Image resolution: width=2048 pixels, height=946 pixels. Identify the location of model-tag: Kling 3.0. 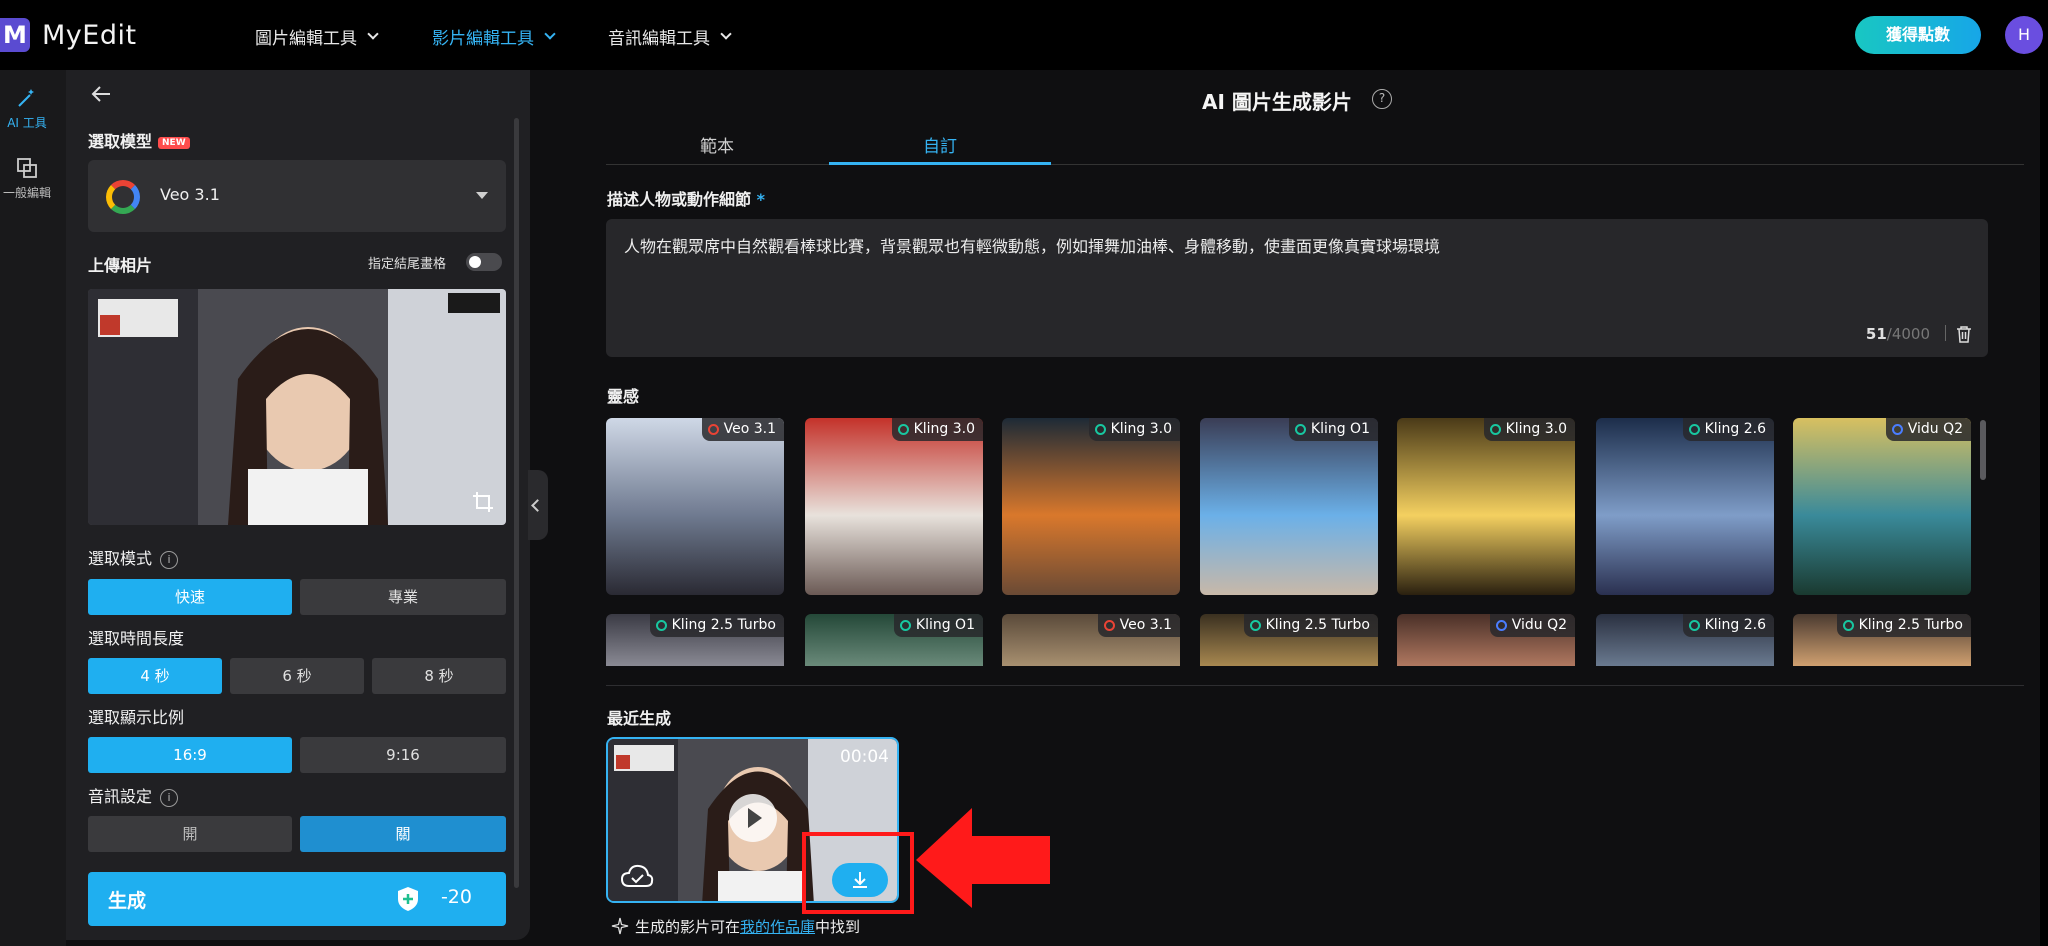
(1134, 429).